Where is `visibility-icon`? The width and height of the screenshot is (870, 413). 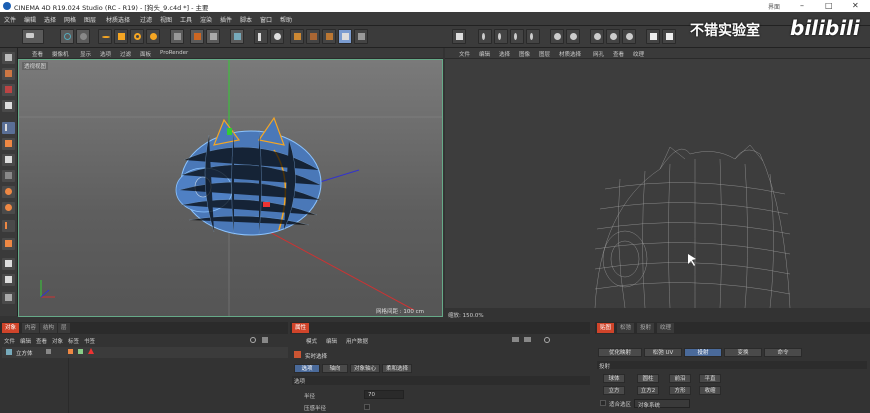
visibility-icon is located at coordinates (48, 351).